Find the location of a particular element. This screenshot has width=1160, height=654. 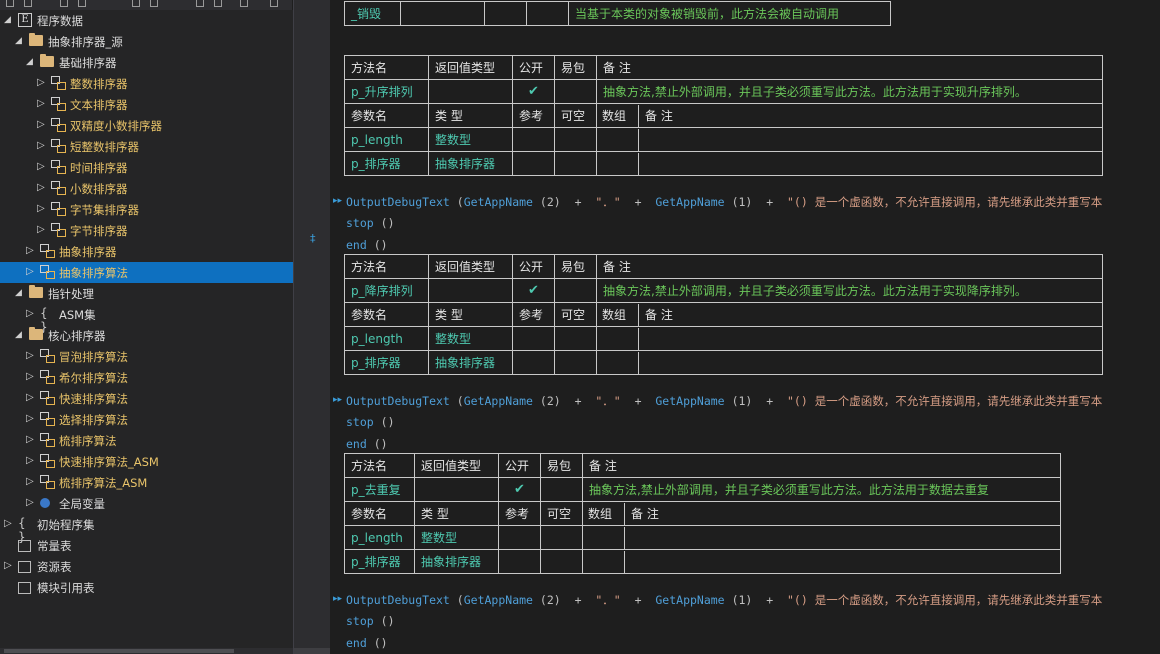

tree-item: ▷ { } 初始程序集 is located at coordinates (146, 529).